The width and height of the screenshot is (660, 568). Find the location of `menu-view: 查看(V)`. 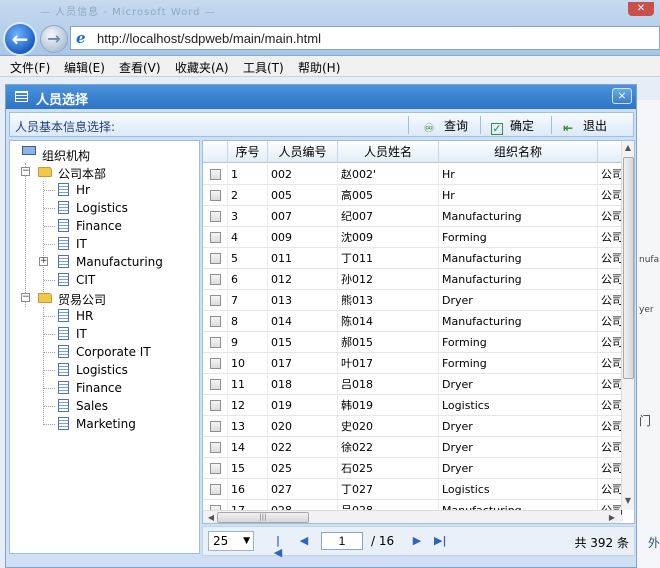

menu-view: 查看(V) is located at coordinates (140, 67).